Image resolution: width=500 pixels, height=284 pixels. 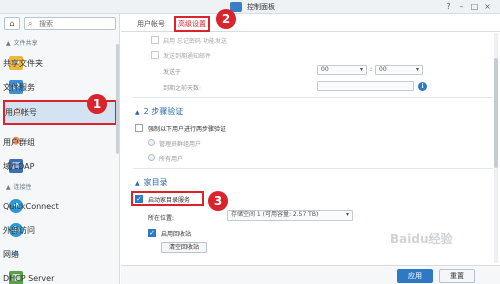 I want to click on forgot-password-label: 启用 忘记密码 功能发送, so click(x=195, y=41).